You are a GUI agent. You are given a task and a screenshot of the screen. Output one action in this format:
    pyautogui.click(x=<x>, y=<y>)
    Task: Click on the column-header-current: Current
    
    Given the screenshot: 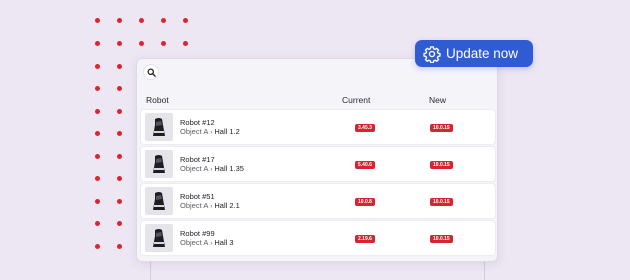 What is the action you would take?
    pyautogui.click(x=356, y=100)
    